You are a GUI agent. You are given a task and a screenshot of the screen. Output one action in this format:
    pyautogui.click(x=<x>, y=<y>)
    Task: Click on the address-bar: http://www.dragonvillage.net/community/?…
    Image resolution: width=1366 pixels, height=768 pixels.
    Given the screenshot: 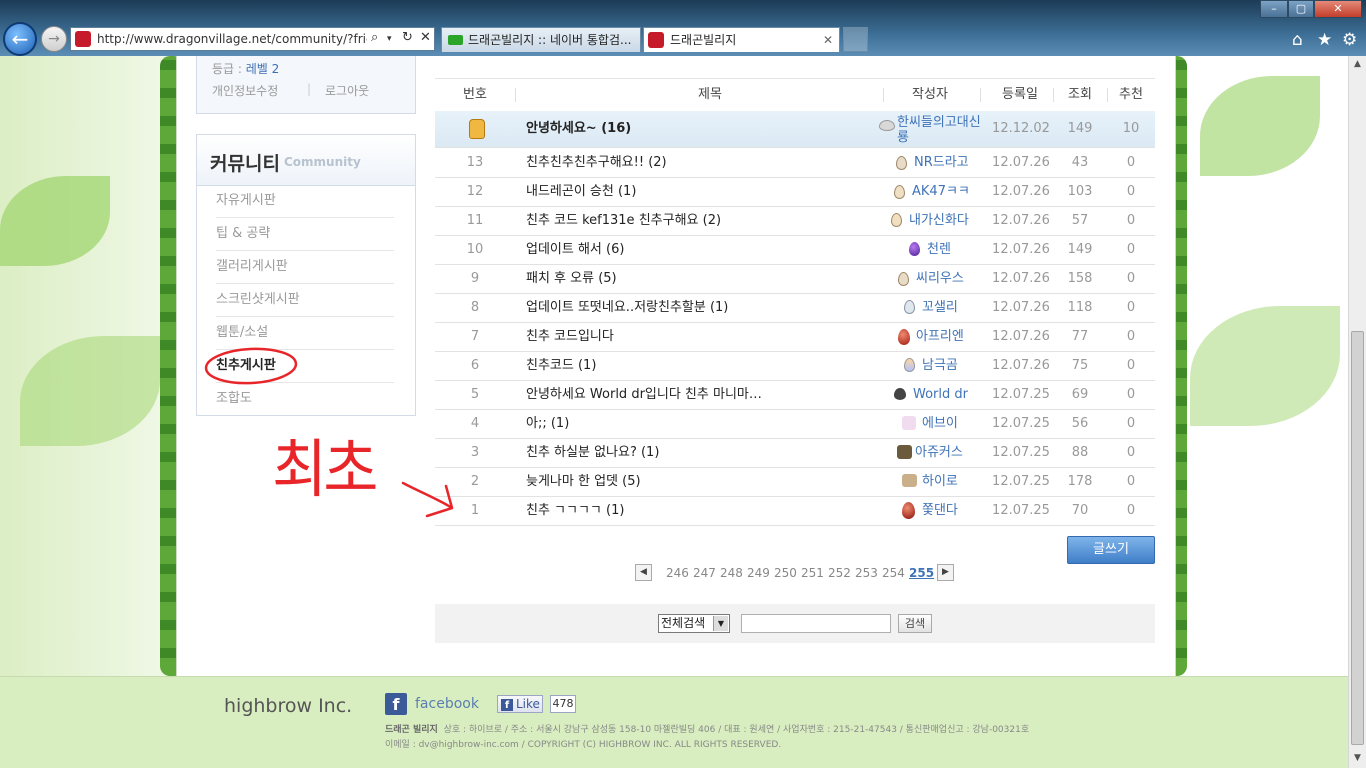 What is the action you would take?
    pyautogui.click(x=252, y=39)
    